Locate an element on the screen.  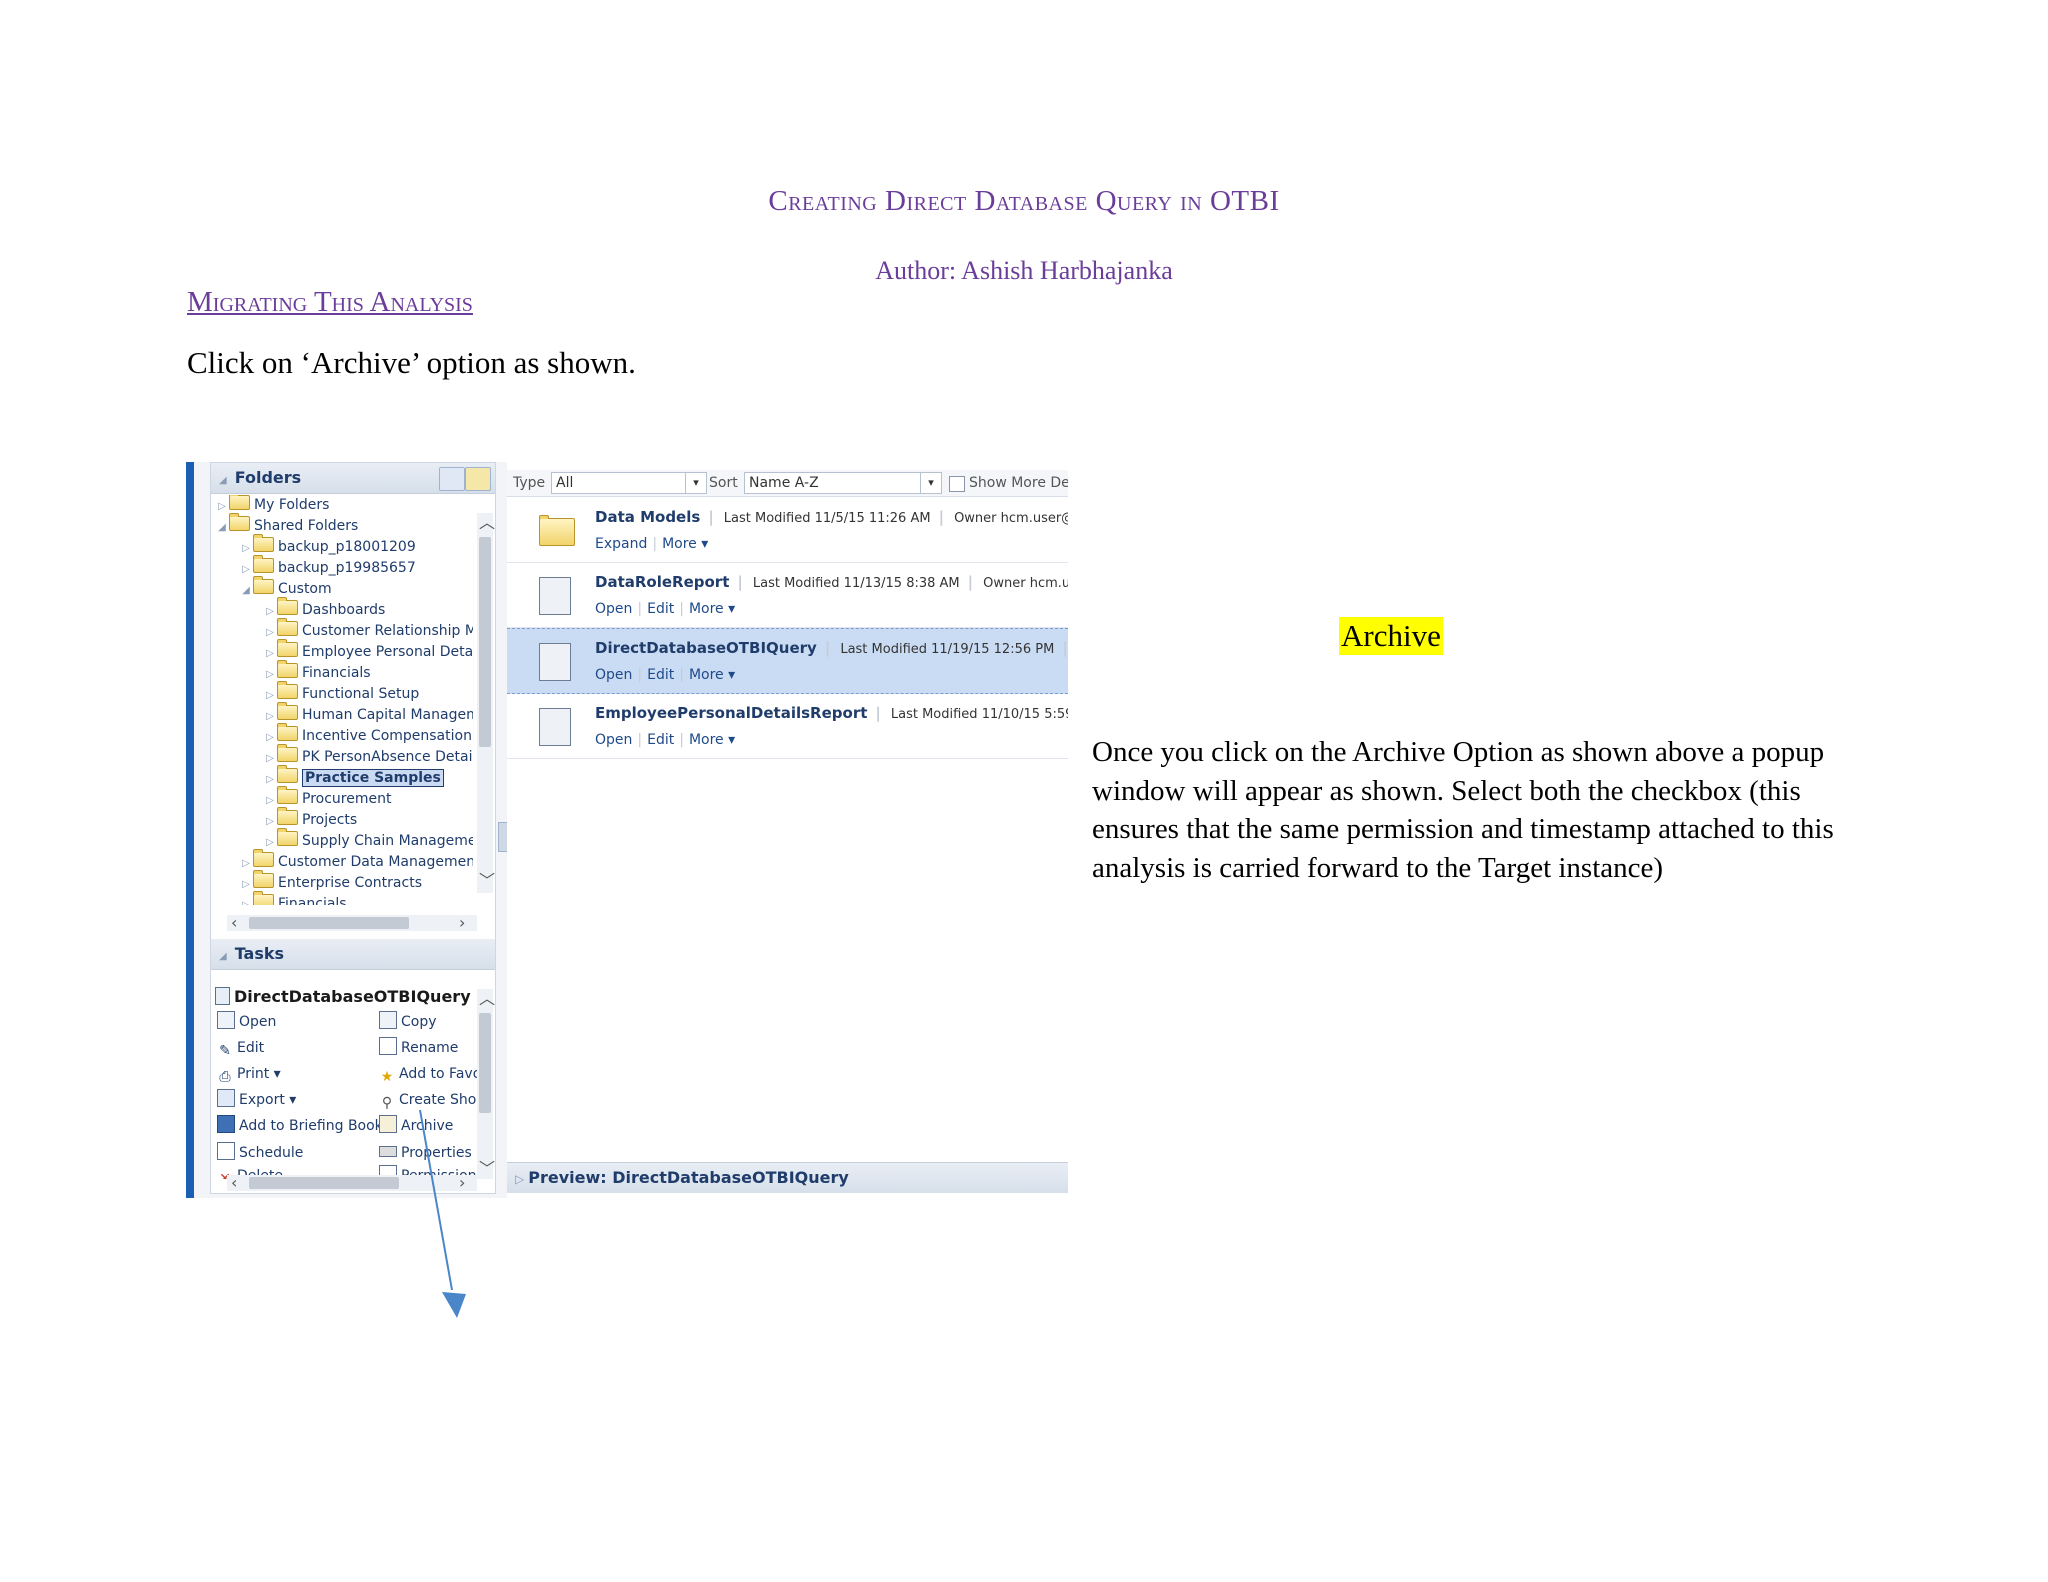
scroll-left-icon: ‹ is located at coordinates (234, 923).